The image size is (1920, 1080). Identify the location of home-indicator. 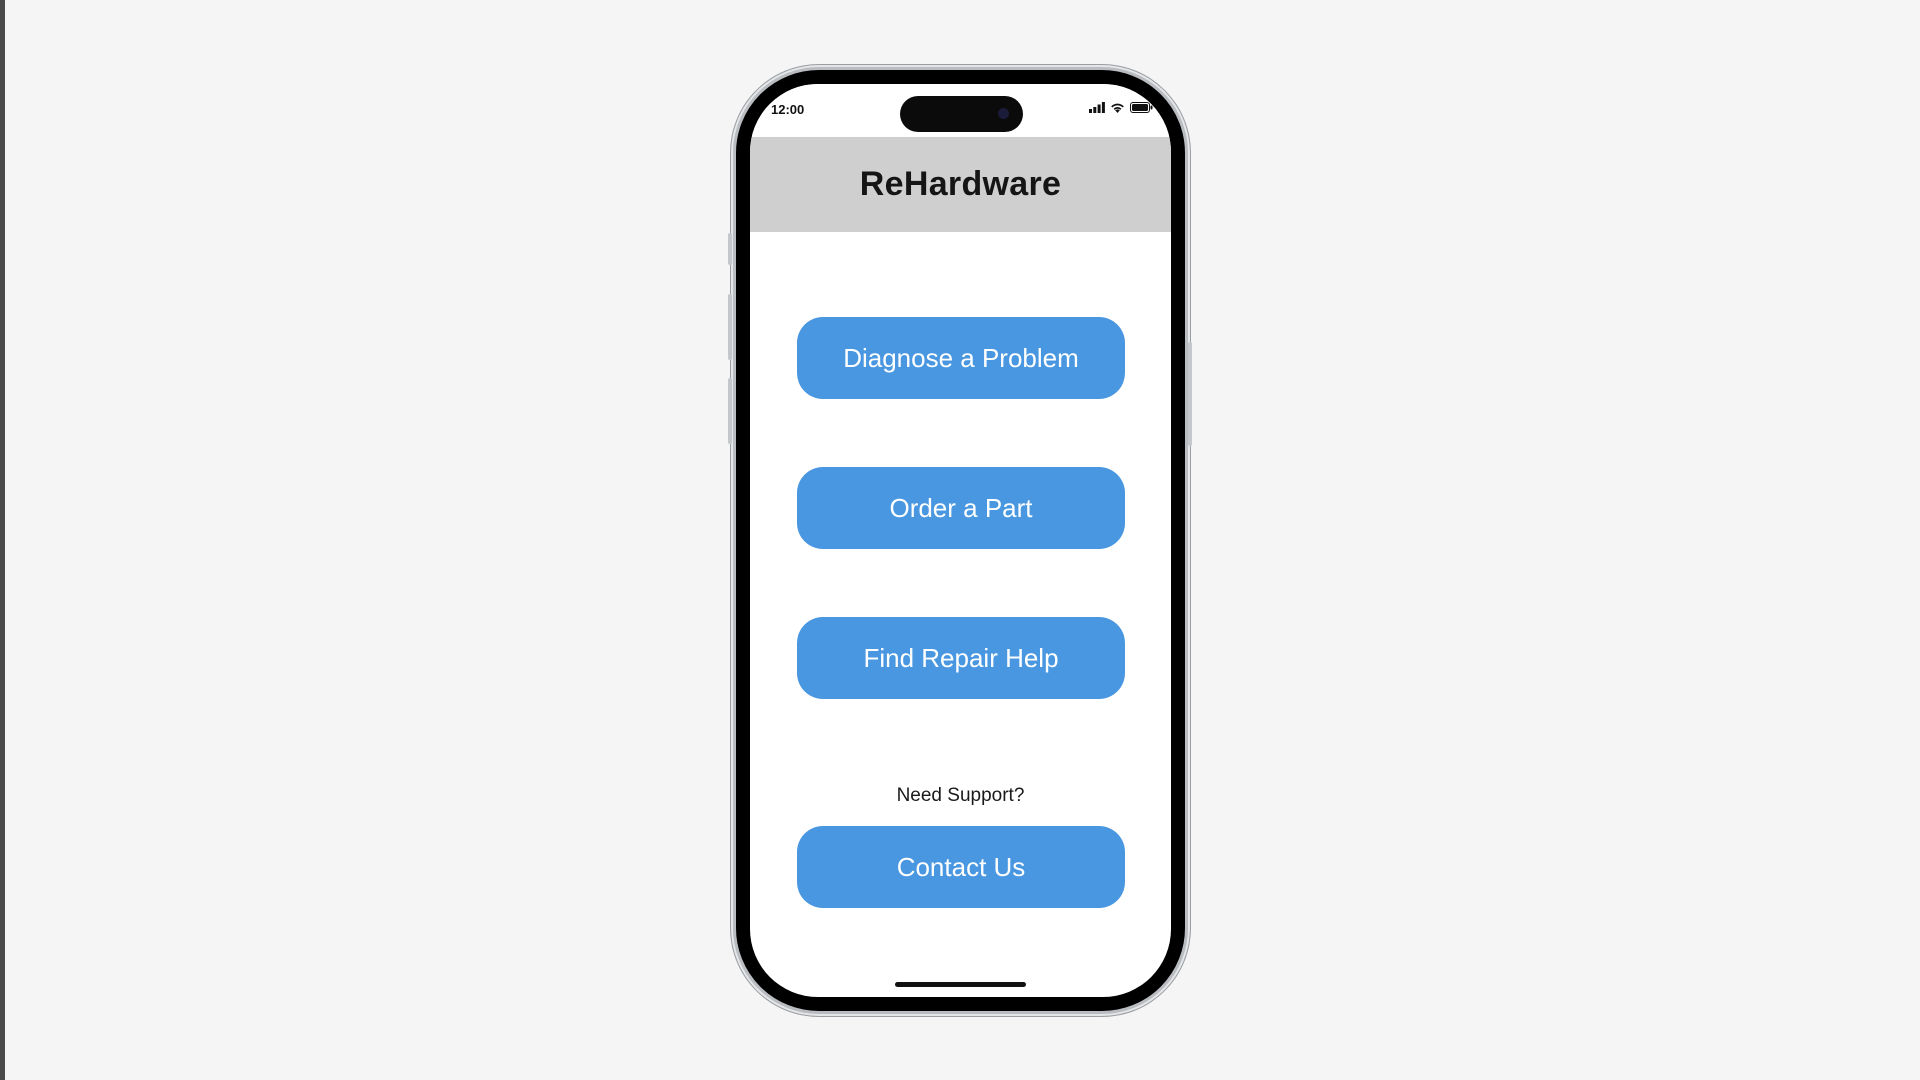
(960, 984).